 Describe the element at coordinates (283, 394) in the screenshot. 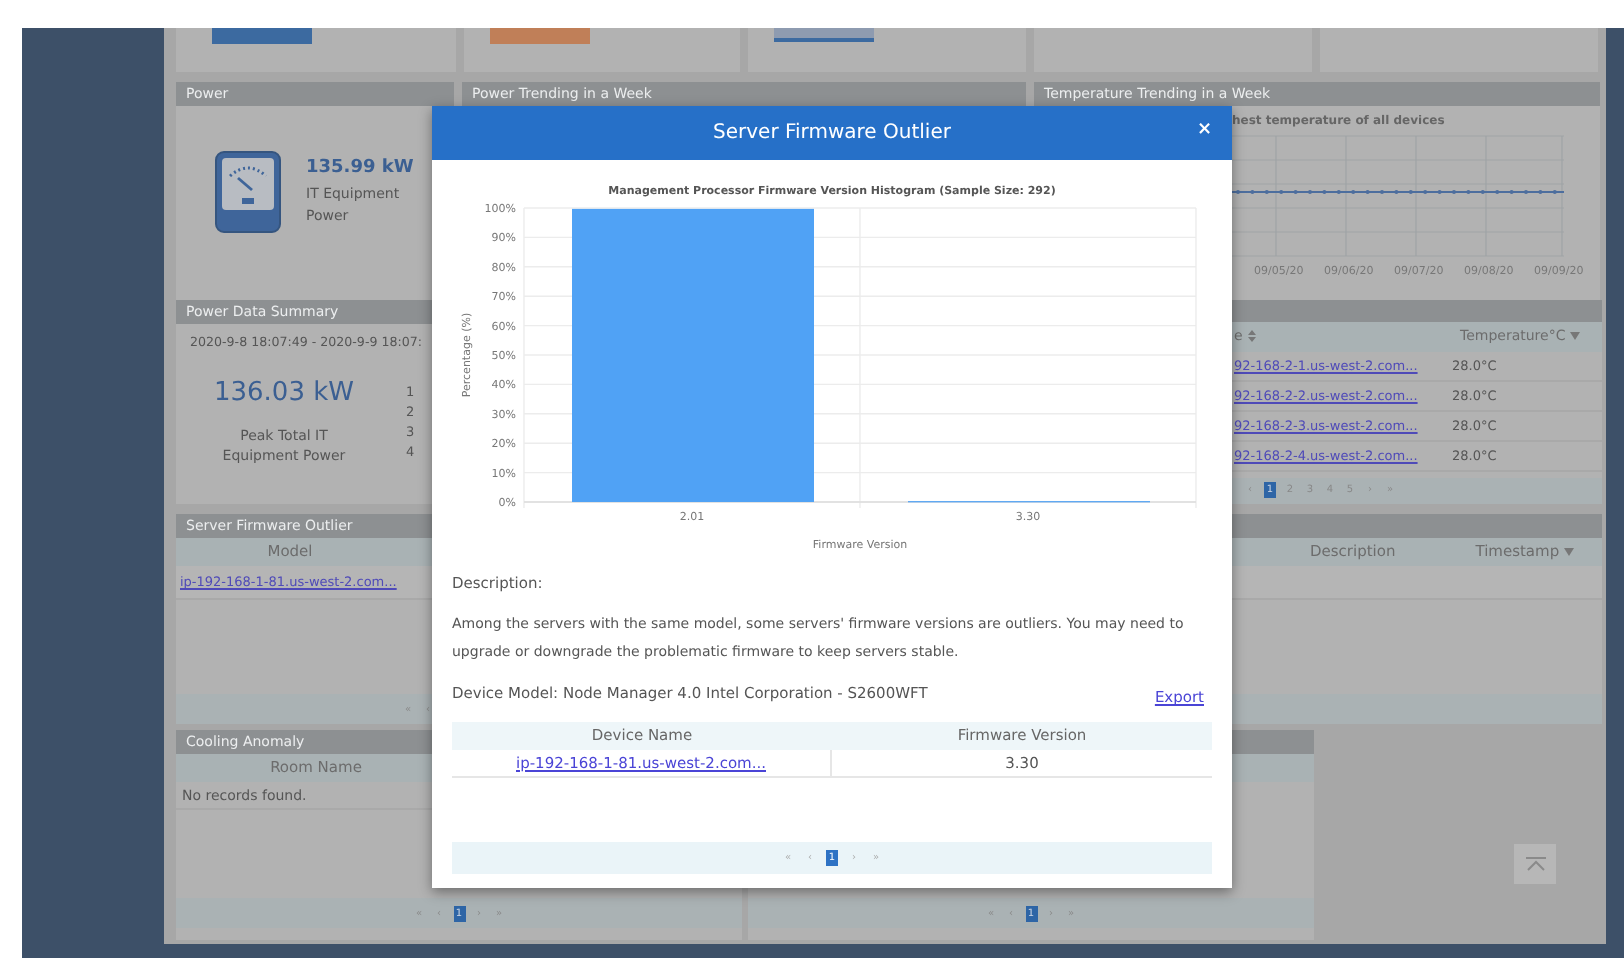

I see `peak-value: 136.03 kW` at that location.